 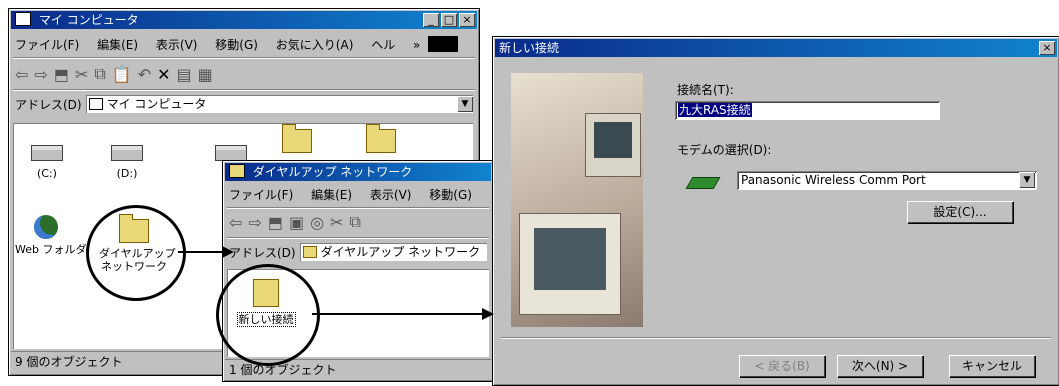 I want to click on close-button: ×, so click(x=467, y=20).